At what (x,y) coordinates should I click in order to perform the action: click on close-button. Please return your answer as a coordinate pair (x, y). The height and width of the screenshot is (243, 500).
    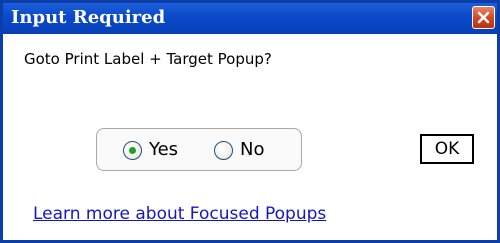
    Looking at the image, I should click on (483, 17).